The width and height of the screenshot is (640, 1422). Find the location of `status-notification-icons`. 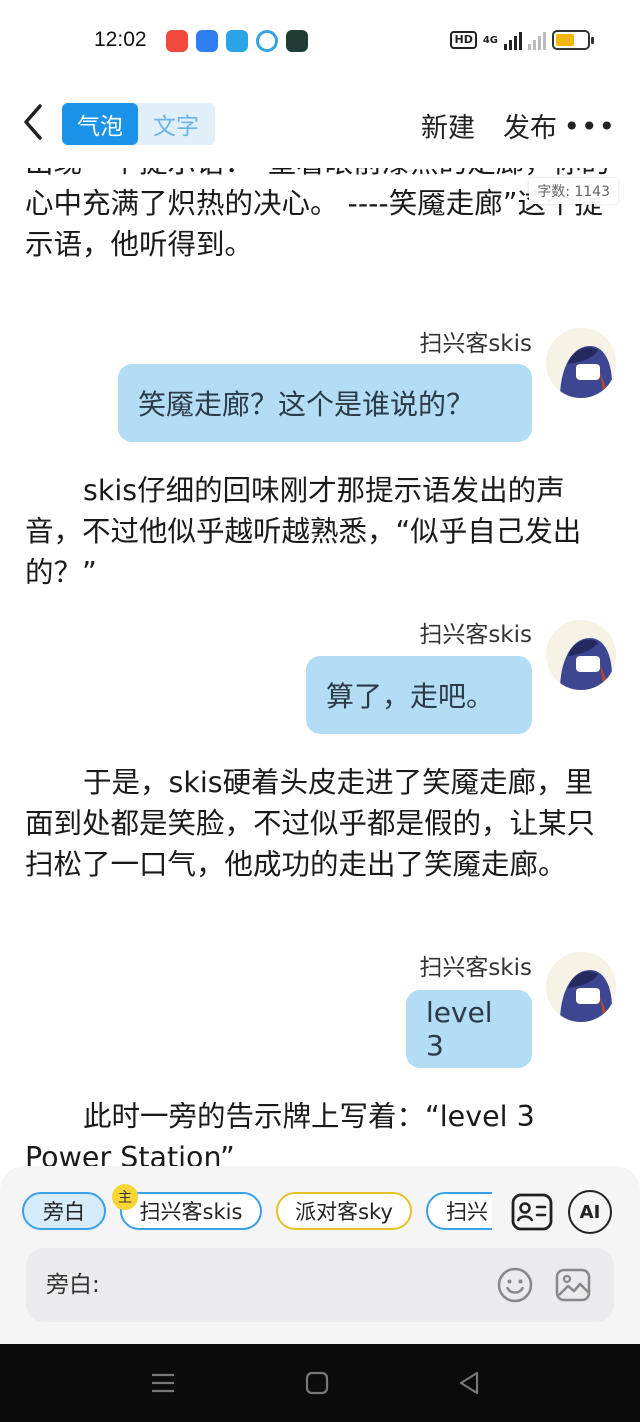

status-notification-icons is located at coordinates (237, 41).